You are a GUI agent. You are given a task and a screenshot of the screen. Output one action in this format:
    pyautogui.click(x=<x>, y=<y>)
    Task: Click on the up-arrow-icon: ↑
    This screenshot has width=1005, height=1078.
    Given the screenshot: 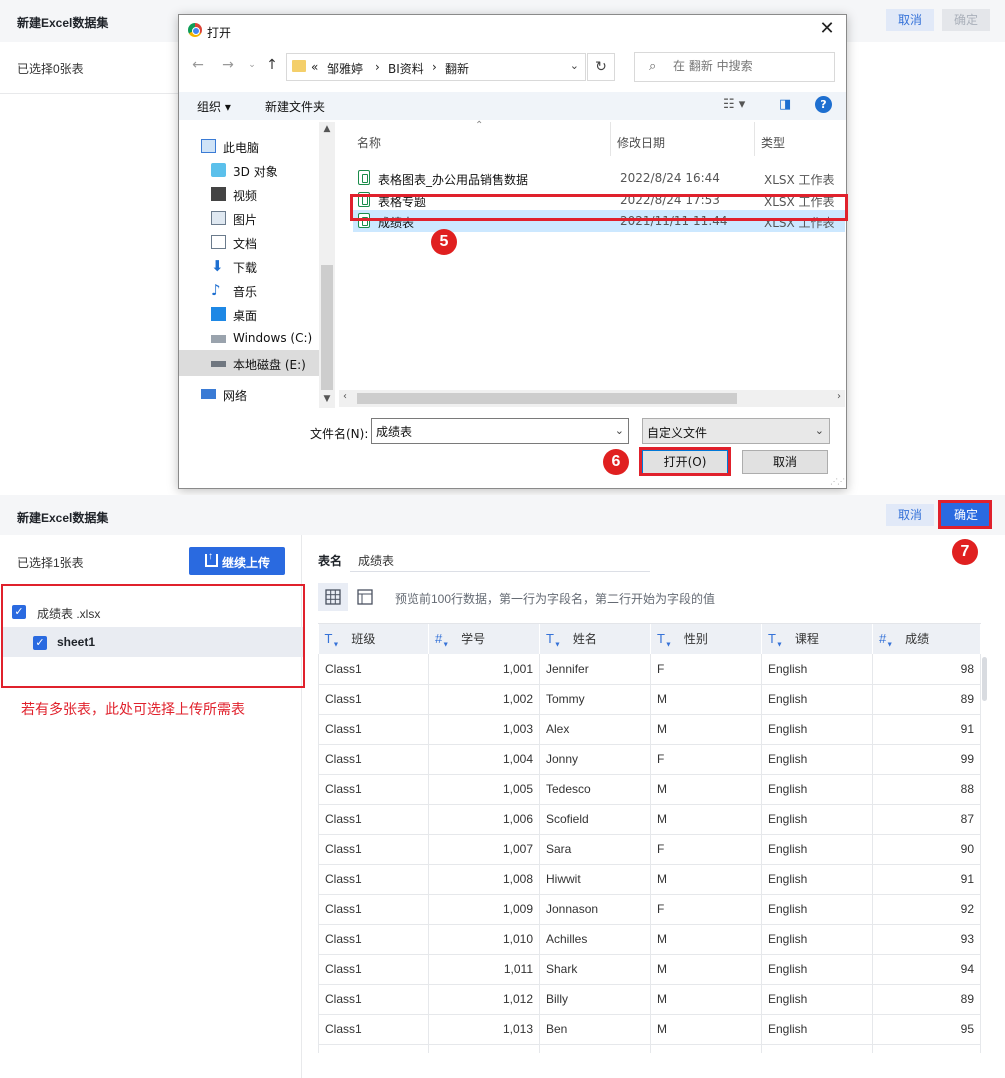 What is the action you would take?
    pyautogui.click(x=272, y=65)
    